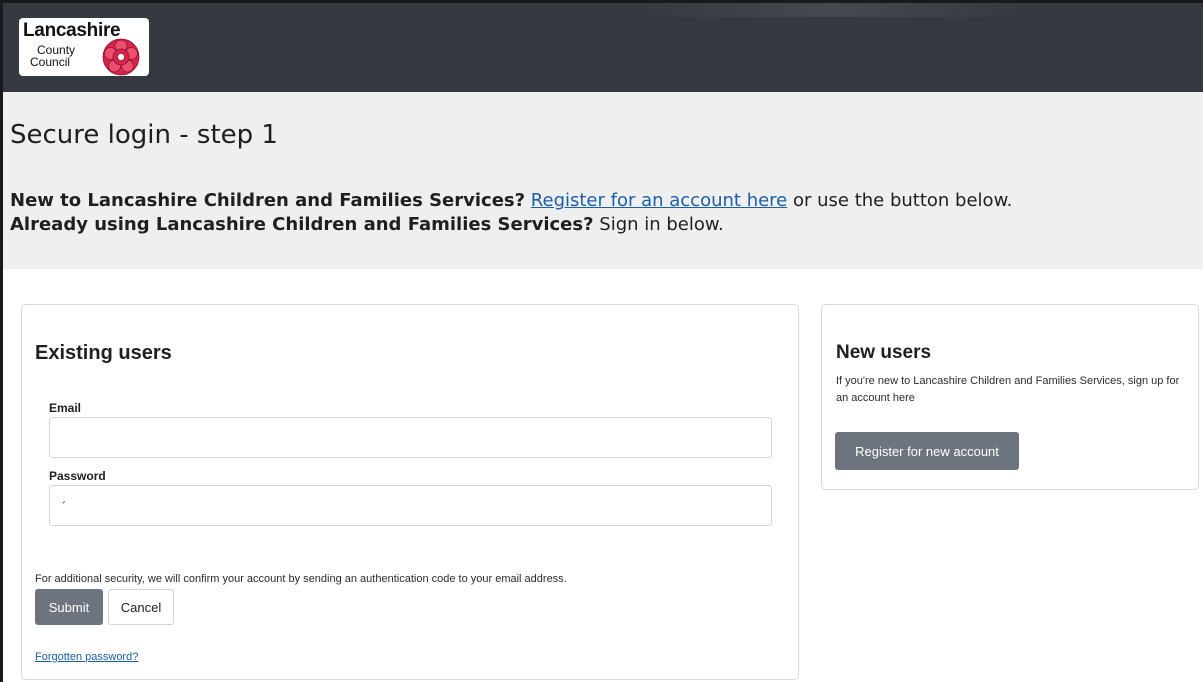 The width and height of the screenshot is (1203, 682). What do you see at coordinates (86, 657) in the screenshot?
I see `forgotten-password-link: Forgotten password?` at bounding box center [86, 657].